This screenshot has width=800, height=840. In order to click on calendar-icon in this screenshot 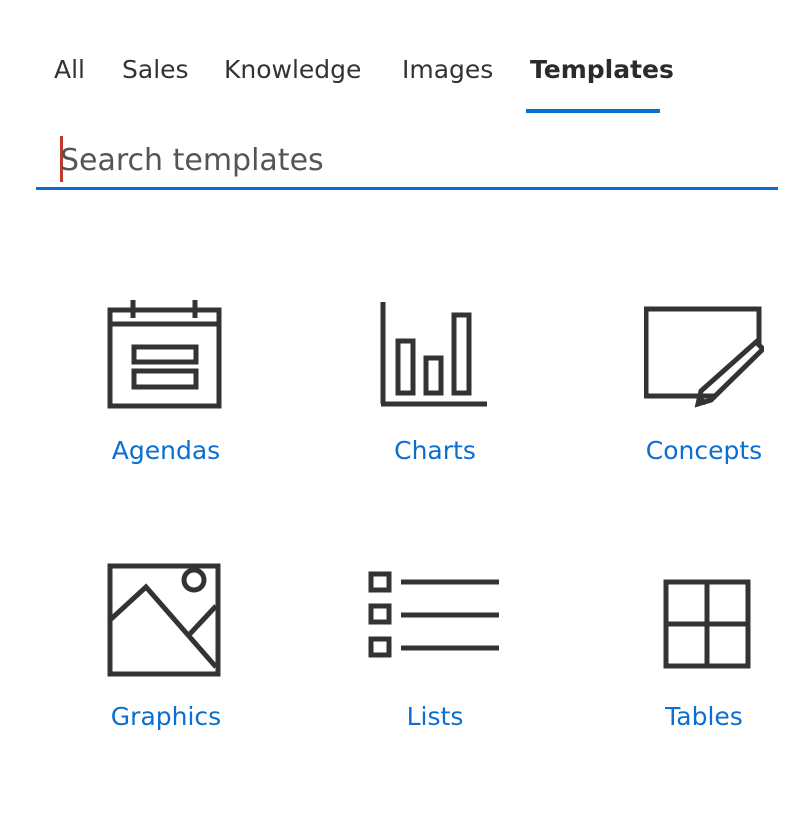, I will do `click(166, 352)`.